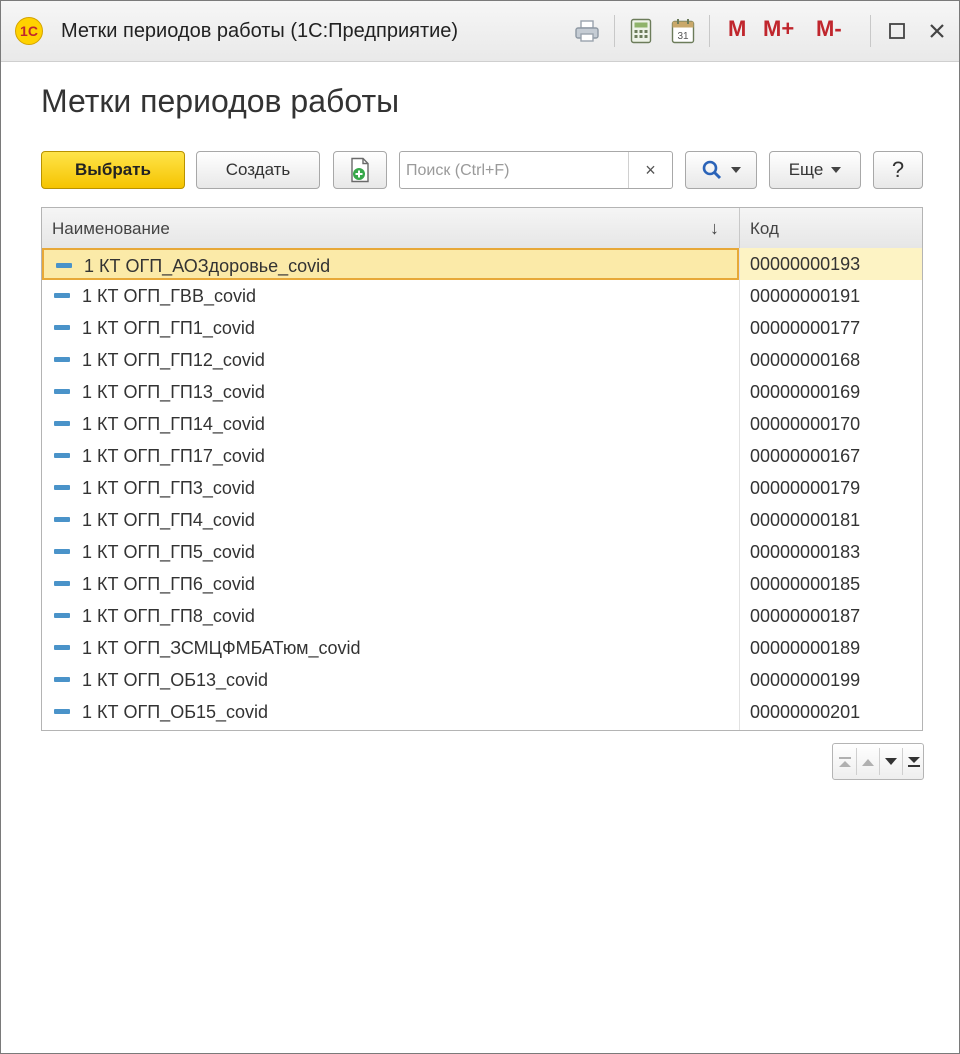  Describe the element at coordinates (712, 170) in the screenshot. I see `magnifier-icon` at that location.